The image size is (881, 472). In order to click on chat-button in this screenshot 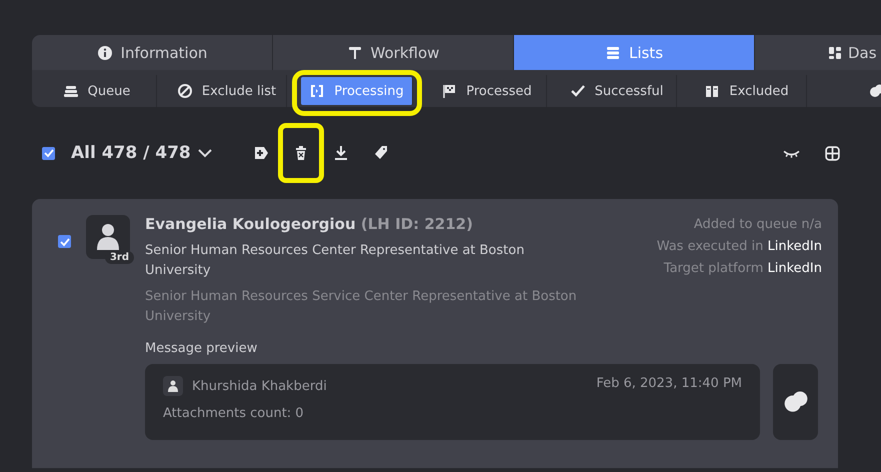, I will do `click(795, 402)`.